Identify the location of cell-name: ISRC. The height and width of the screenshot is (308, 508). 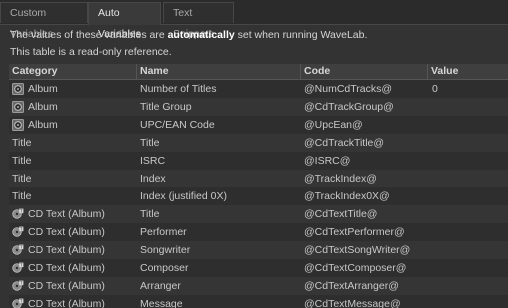
(153, 160).